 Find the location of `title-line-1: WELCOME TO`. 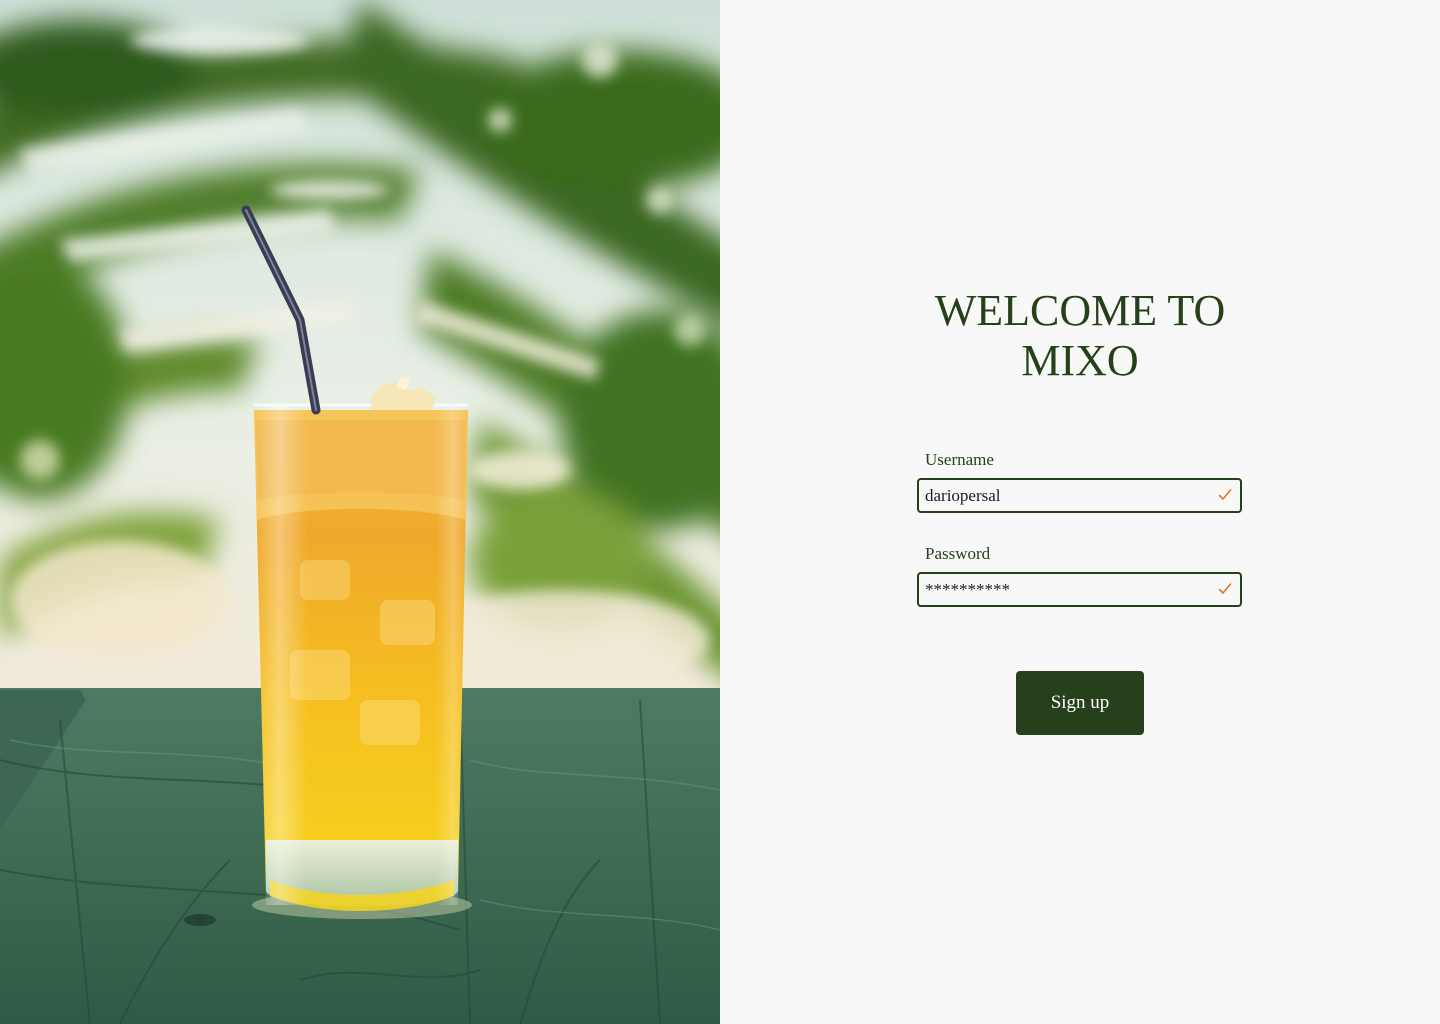

title-line-1: WELCOME TO is located at coordinates (1080, 310).